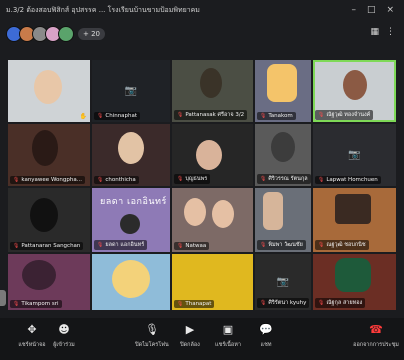  I want to click on participant-name: 🎙 Tikampom sri, so click(36, 304).